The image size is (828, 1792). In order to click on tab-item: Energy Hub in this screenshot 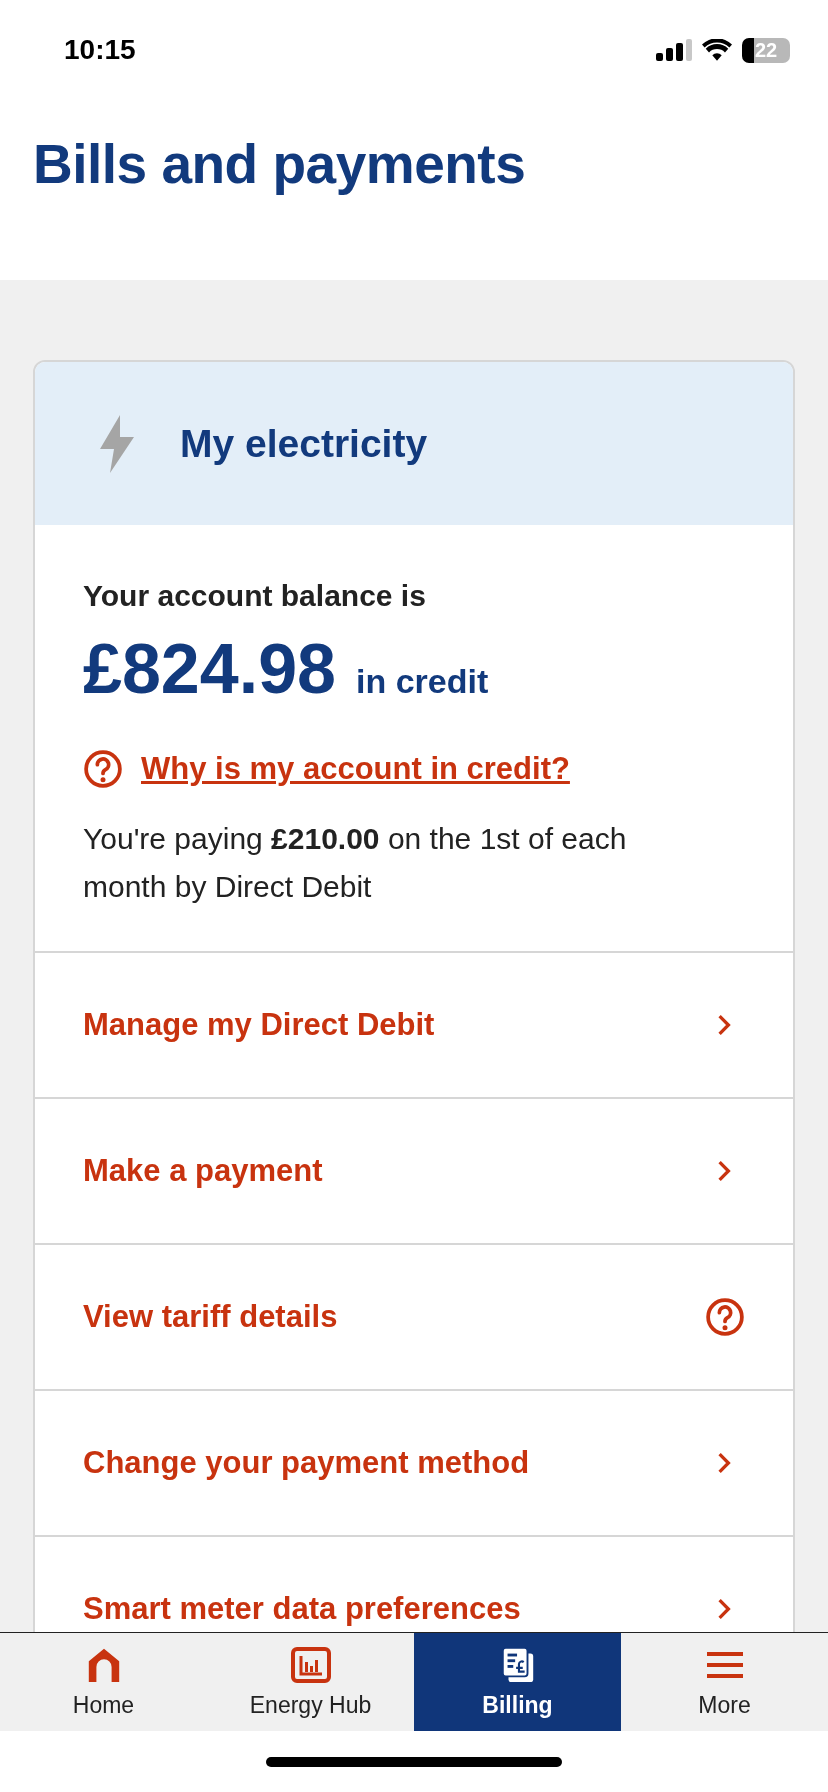, I will do `click(310, 1682)`.